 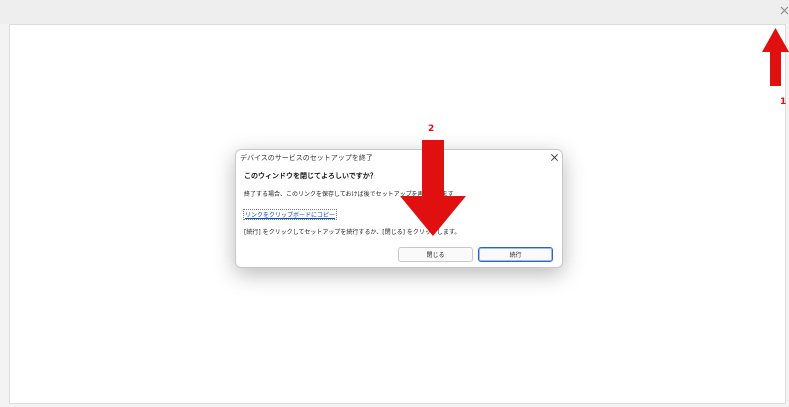 What do you see at coordinates (515, 254) in the screenshot?
I see `continue-button: 続行` at bounding box center [515, 254].